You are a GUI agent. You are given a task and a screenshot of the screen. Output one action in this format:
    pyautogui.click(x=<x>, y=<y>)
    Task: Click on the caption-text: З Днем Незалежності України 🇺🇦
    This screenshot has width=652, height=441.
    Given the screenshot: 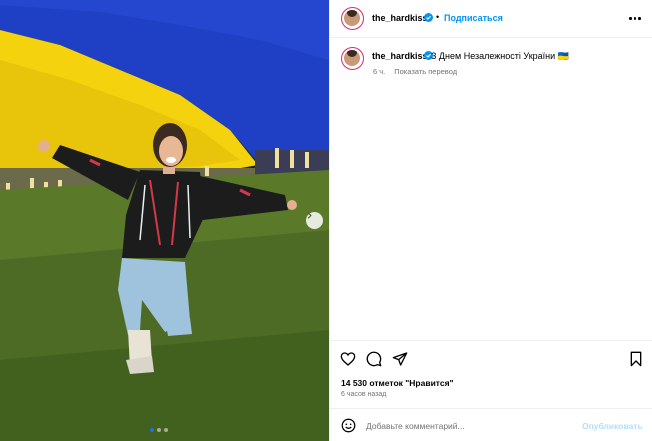 What is the action you would take?
    pyautogui.click(x=500, y=56)
    